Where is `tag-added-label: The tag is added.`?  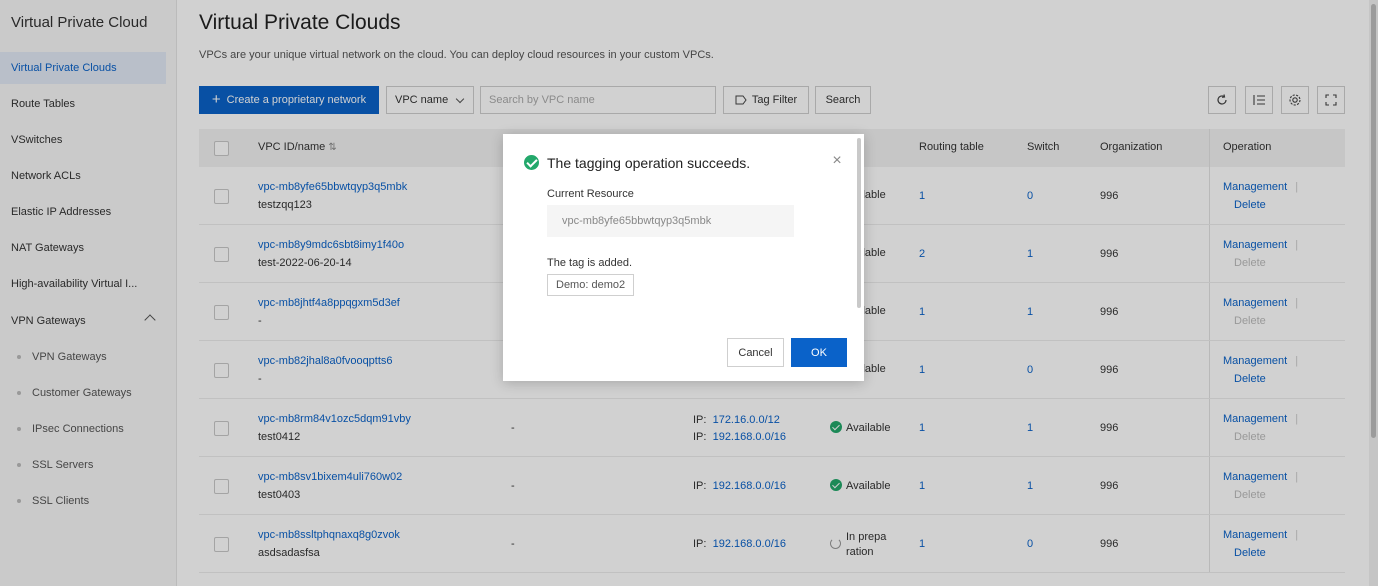
tag-added-label: The tag is added. is located at coordinates (590, 263).